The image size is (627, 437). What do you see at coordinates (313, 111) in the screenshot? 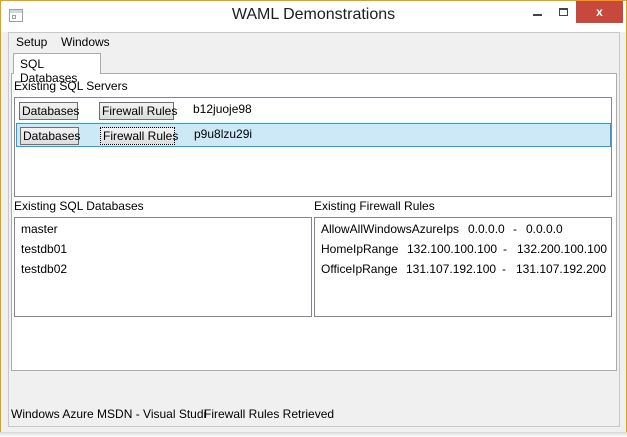
I see `server-row: Databases Firewall Rules b12juoje98` at bounding box center [313, 111].